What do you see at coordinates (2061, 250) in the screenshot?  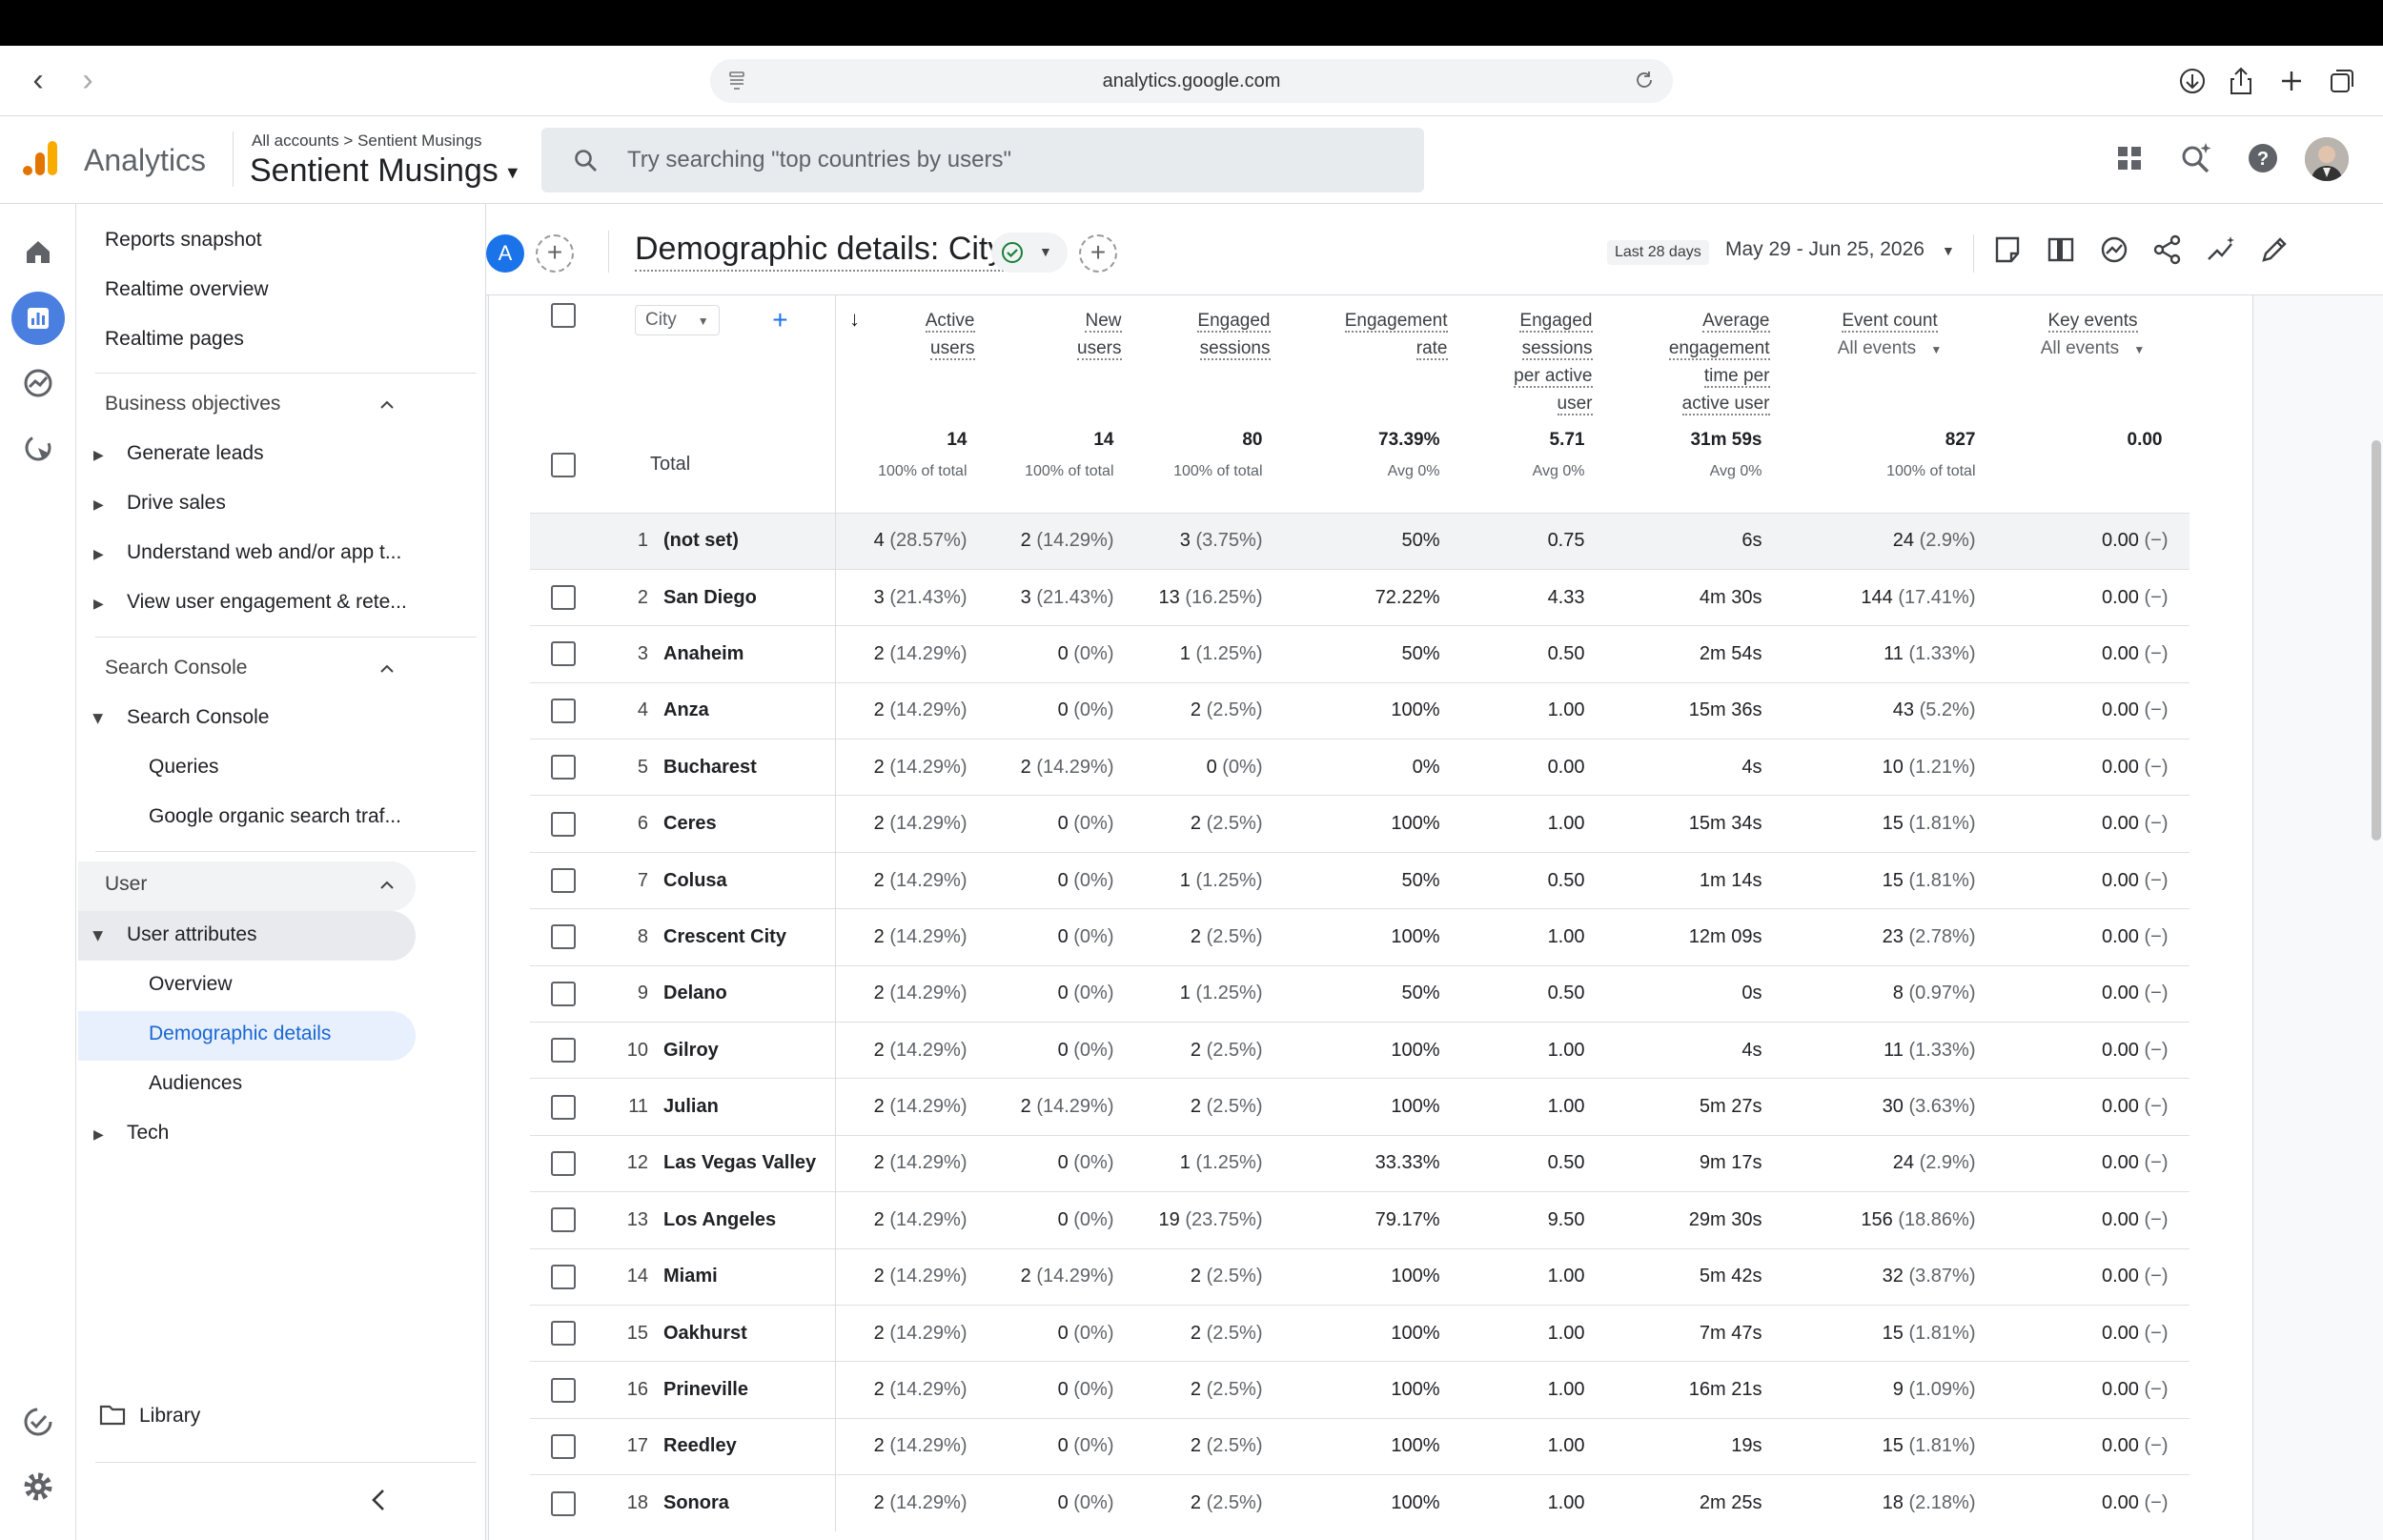 I see `compare-icon` at bounding box center [2061, 250].